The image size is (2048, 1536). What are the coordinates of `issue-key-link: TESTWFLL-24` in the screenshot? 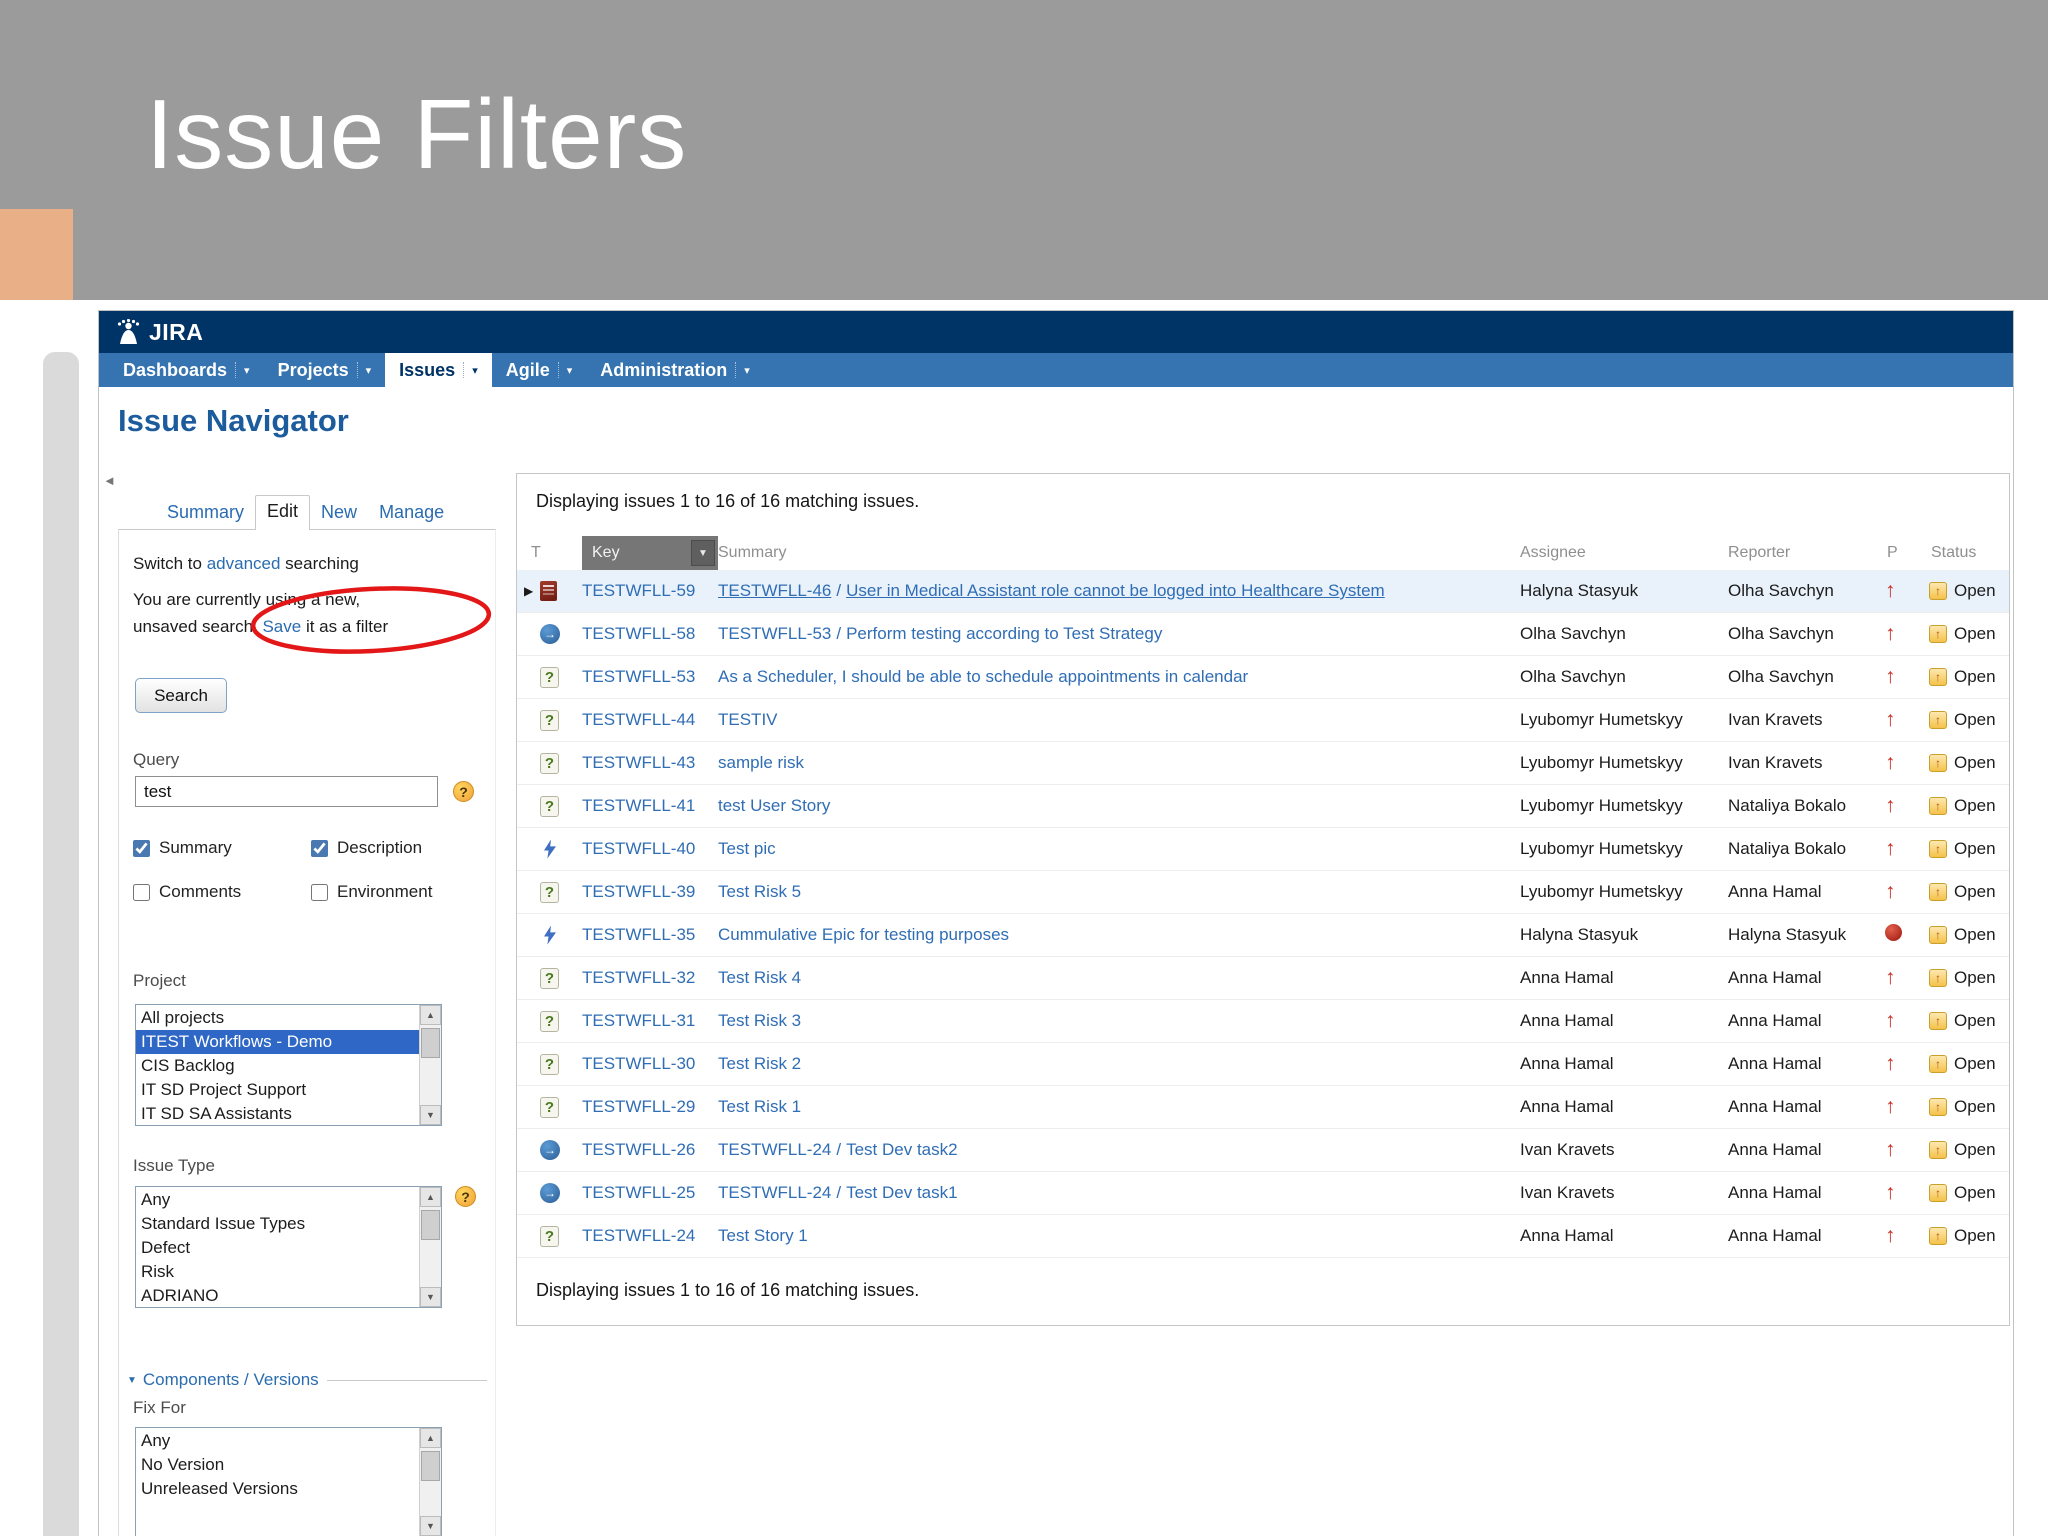 It's located at (638, 1235).